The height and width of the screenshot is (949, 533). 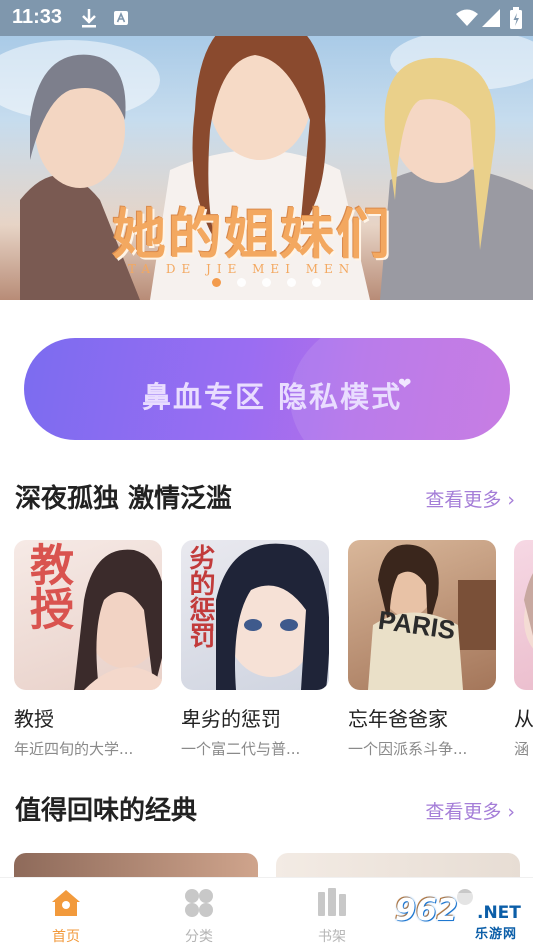 I want to click on comic-cover: 劣的惩罚, so click(x=255, y=615).